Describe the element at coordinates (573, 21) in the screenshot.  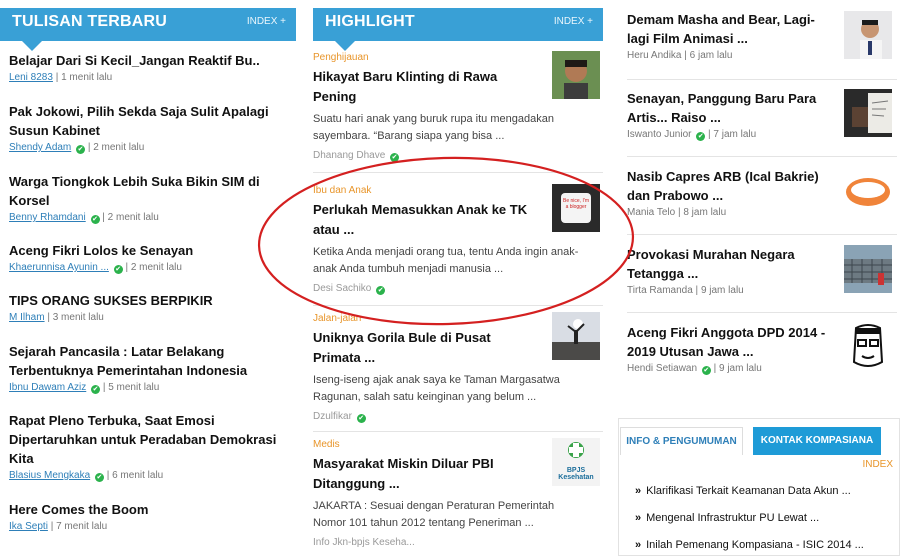
I see `highlight-index-link: INDEX +` at that location.